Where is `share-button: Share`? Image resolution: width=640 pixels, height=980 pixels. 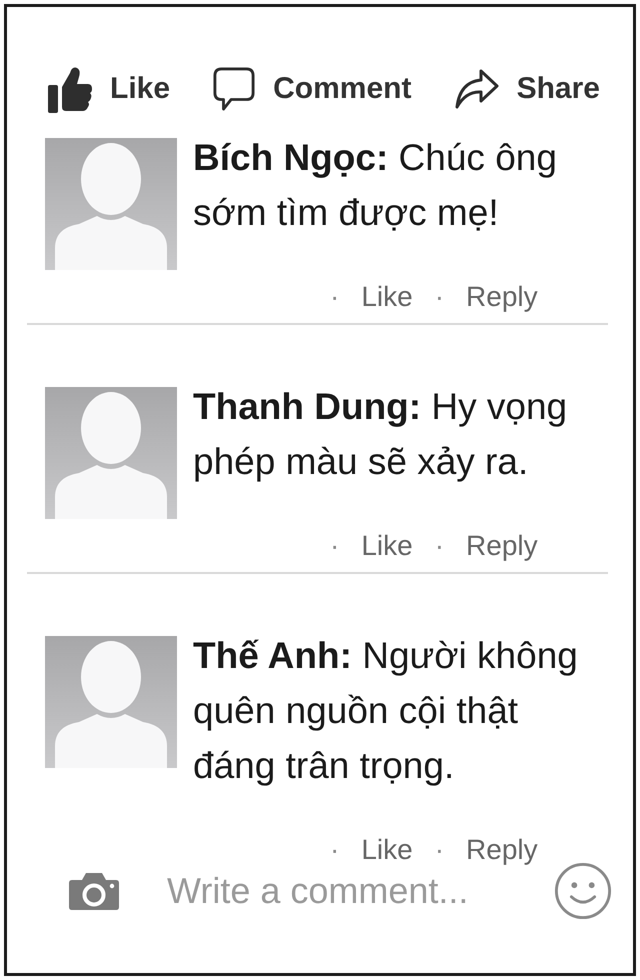 share-button: Share is located at coordinates (527, 89).